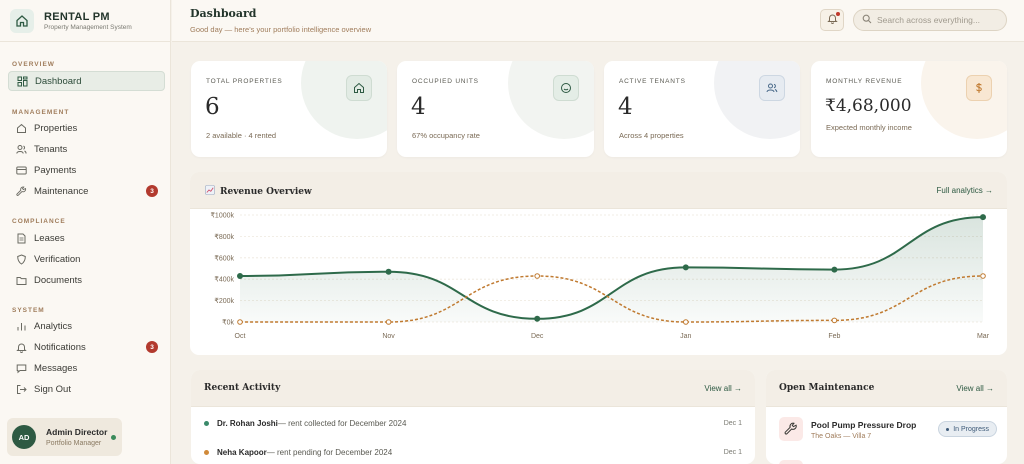 The image size is (1024, 464). I want to click on sidebar-item-maintenance: Maintenance 3, so click(86, 191).